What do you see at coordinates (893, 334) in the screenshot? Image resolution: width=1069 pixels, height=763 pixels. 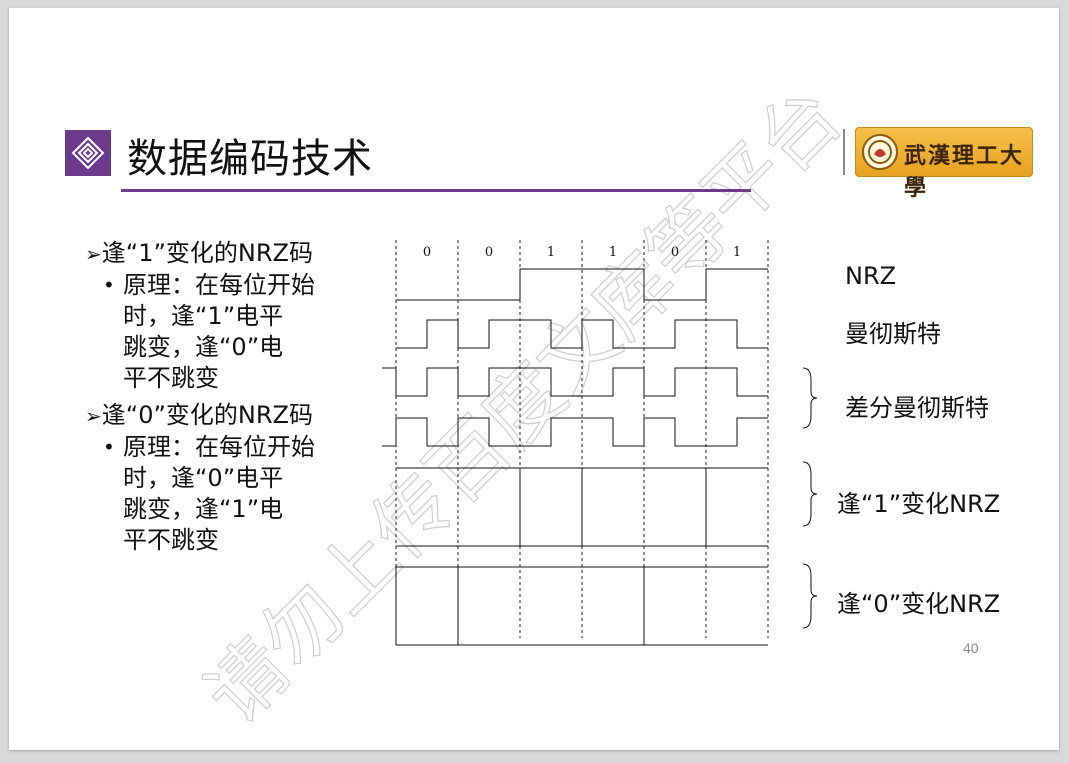 I see `label-manchester: 曼彻斯特` at bounding box center [893, 334].